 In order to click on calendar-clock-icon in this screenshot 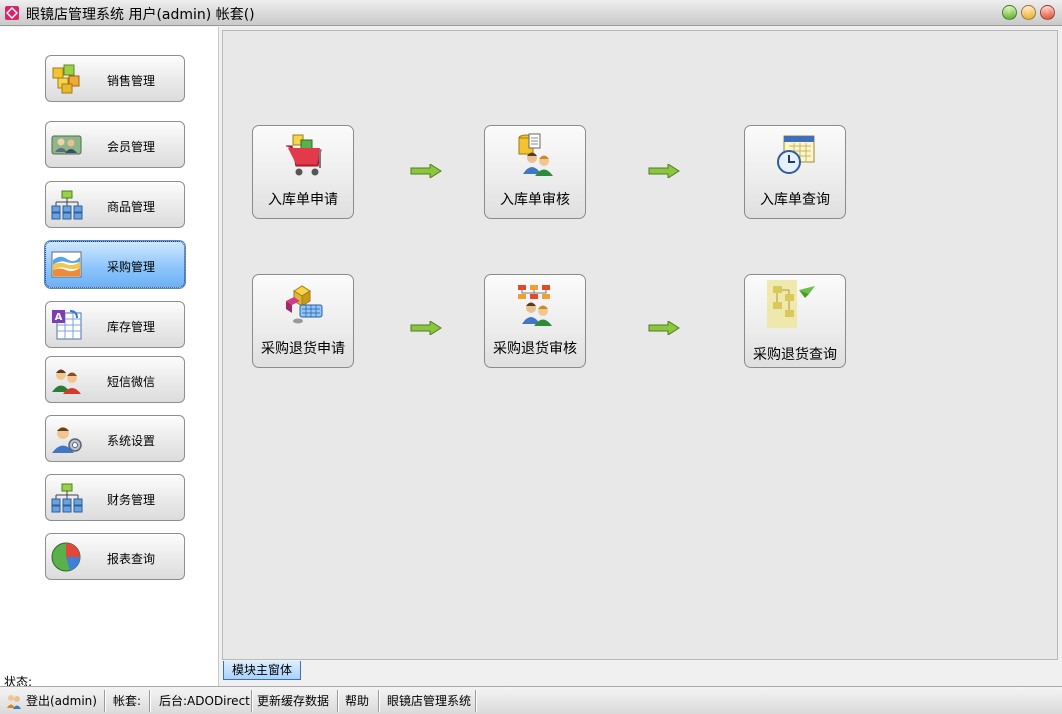, I will do `click(796, 154)`.